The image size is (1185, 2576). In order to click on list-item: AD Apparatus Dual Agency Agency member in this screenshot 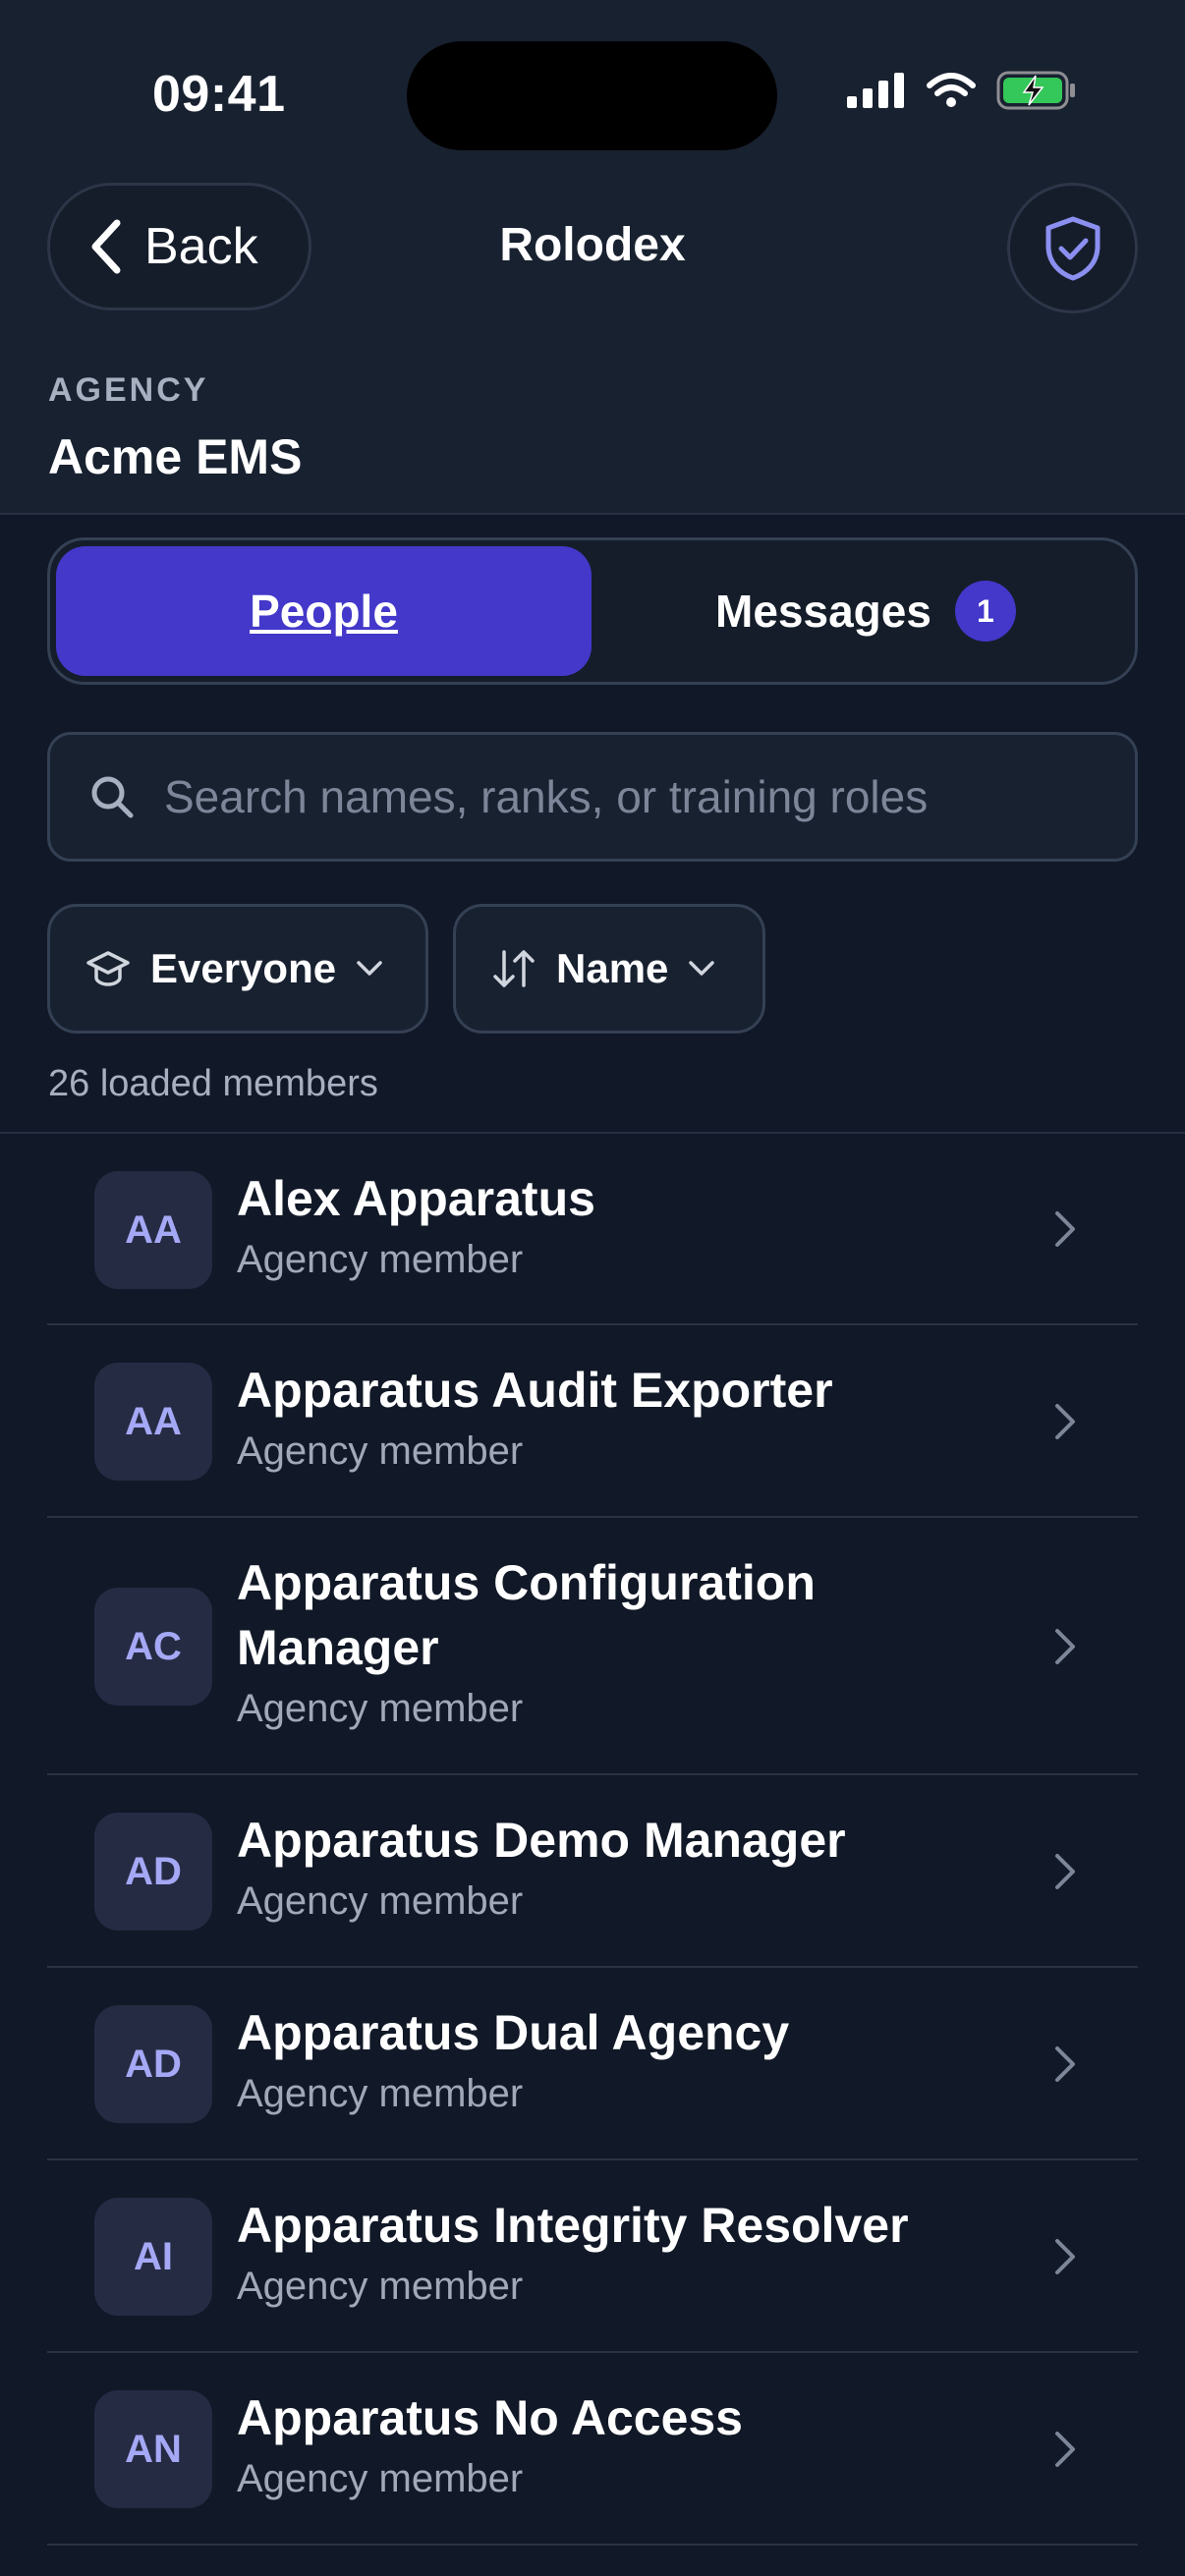, I will do `click(592, 2064)`.